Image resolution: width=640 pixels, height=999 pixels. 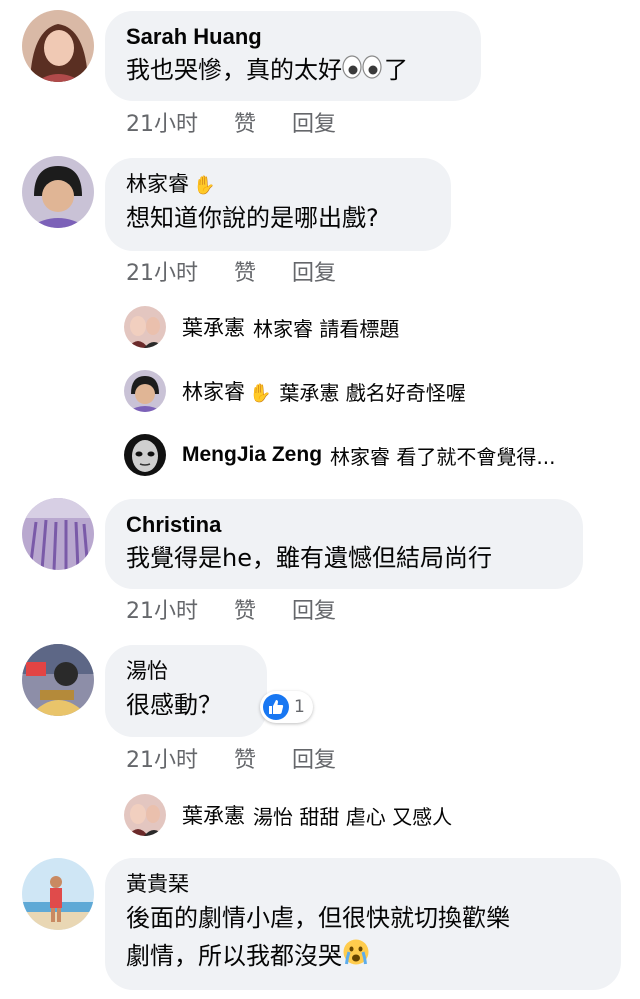 I want to click on comment-bubble: 黃貴琹 後面的劇情小虐，但很快就切換歡樂 劇情，所以我都沒哭, so click(x=363, y=924).